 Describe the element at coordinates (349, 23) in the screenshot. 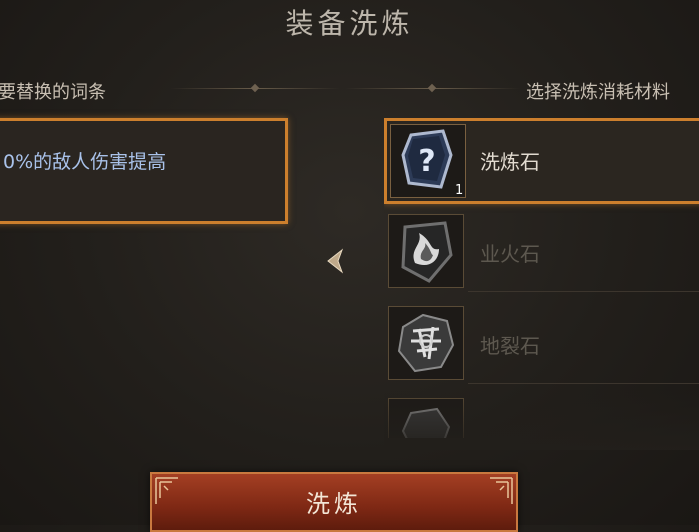

I see `screen-title: 装备洗炼` at that location.